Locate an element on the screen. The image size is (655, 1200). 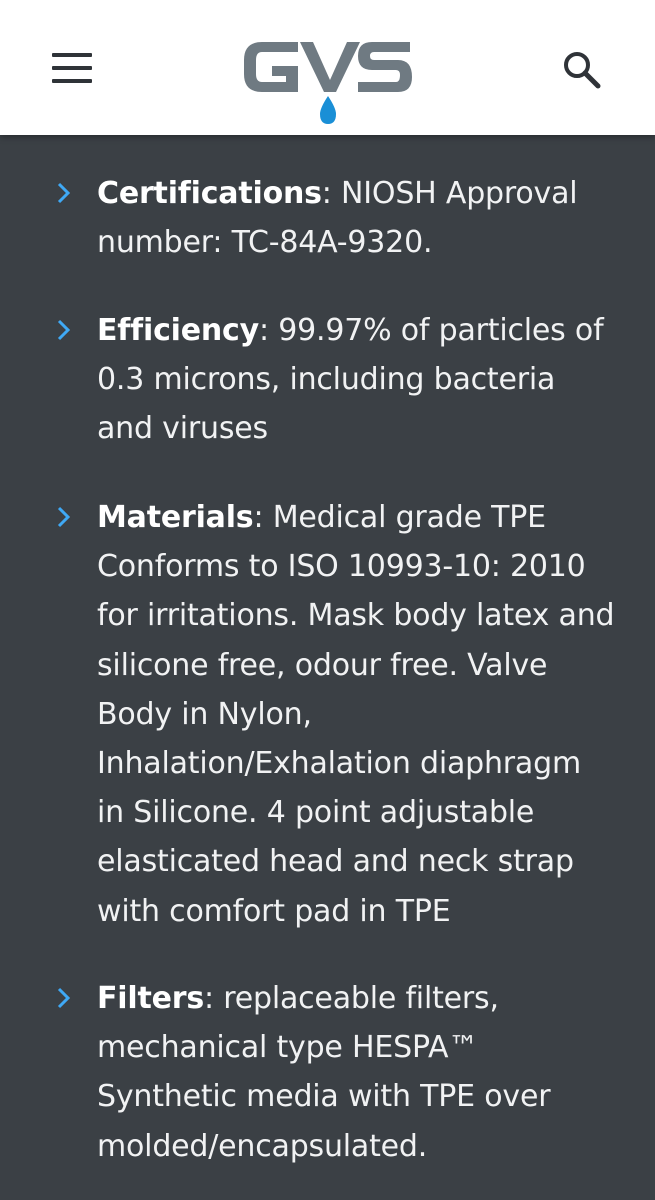
site-header is located at coordinates (327, 67).